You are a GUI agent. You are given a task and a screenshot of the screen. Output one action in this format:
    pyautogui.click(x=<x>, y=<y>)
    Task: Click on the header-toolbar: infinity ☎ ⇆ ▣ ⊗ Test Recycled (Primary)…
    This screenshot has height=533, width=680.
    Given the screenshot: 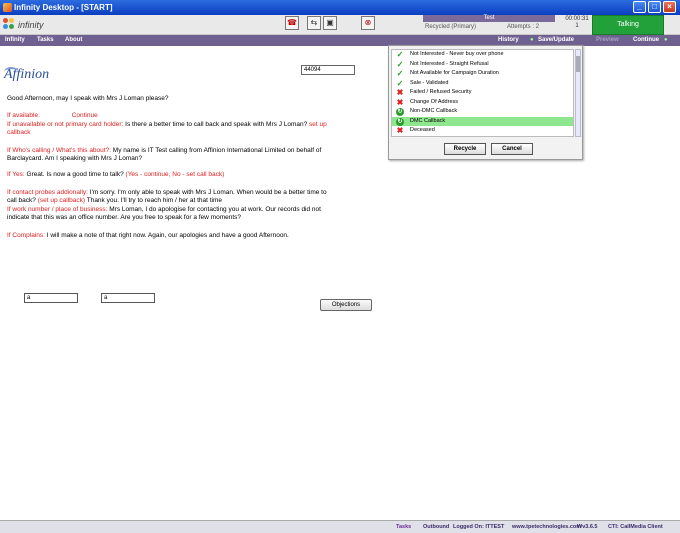 What is the action you would take?
    pyautogui.click(x=340, y=25)
    